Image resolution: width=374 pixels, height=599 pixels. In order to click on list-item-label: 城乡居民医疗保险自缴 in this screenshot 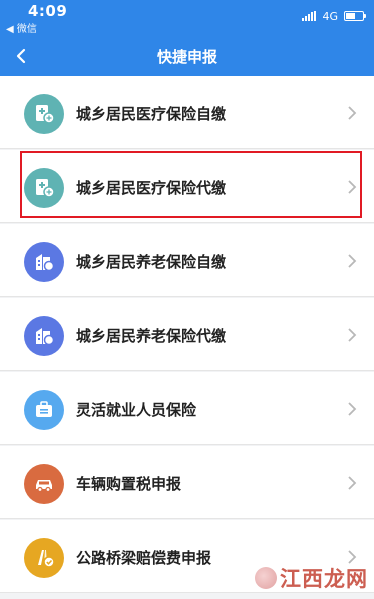, I will do `click(151, 114)`.